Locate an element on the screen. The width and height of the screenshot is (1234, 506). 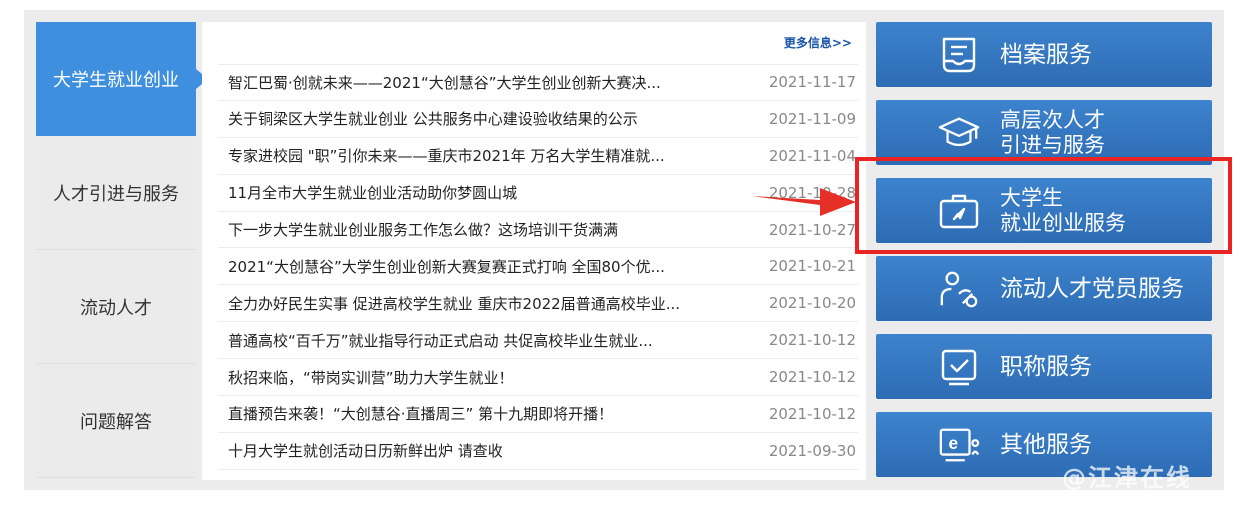
news-date: 2021-10-21 is located at coordinates (812, 266).